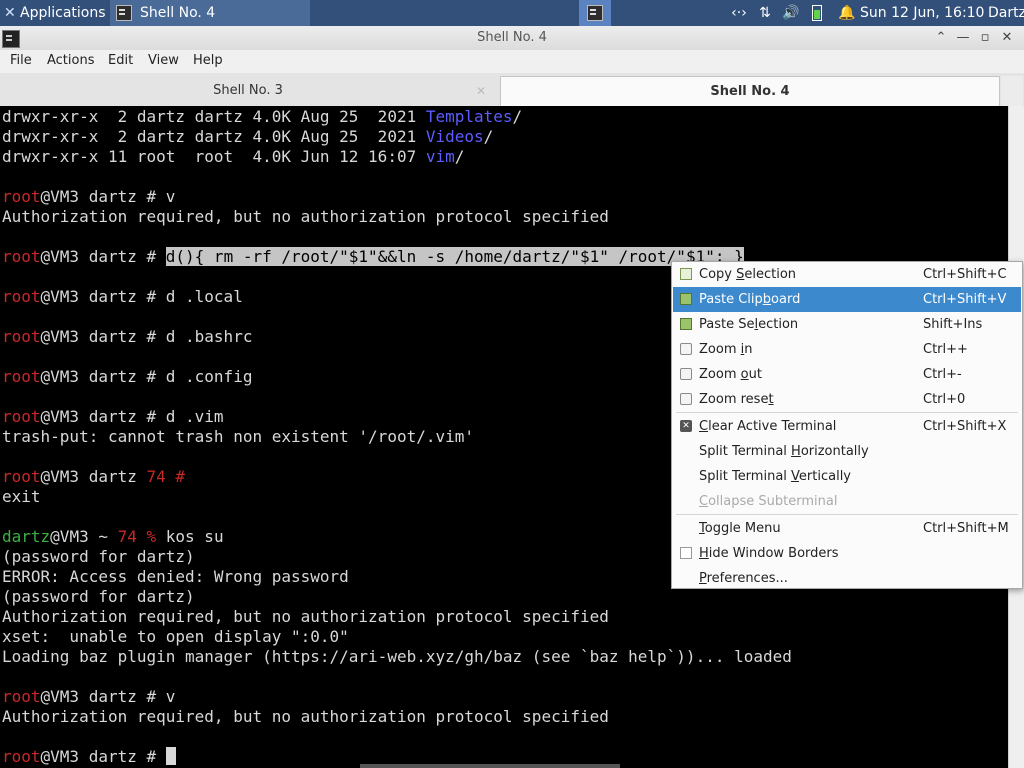 This screenshot has height=768, width=1024. What do you see at coordinates (750, 299) in the screenshot?
I see `menu-item-label: Paste Clipboard` at bounding box center [750, 299].